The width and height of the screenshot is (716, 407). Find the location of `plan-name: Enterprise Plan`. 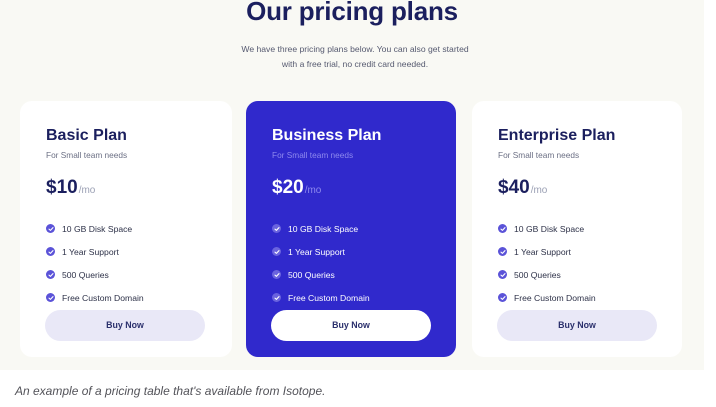

plan-name: Enterprise Plan is located at coordinates (557, 135).